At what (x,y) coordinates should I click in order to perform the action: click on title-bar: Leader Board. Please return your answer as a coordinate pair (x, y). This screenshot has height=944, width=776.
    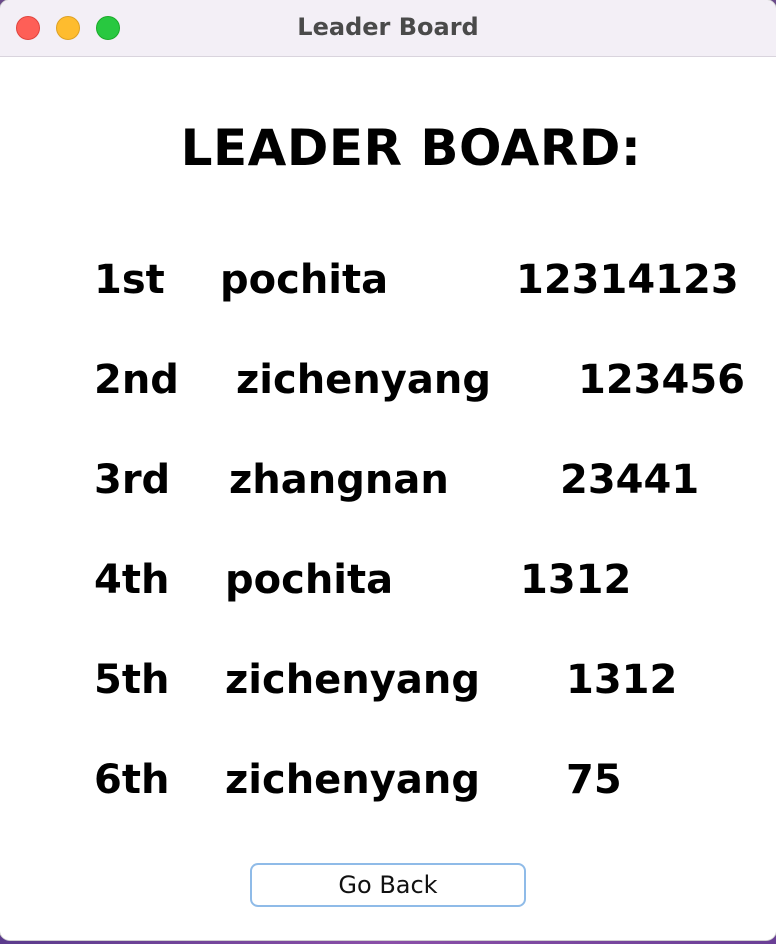
    Looking at the image, I should click on (388, 28).